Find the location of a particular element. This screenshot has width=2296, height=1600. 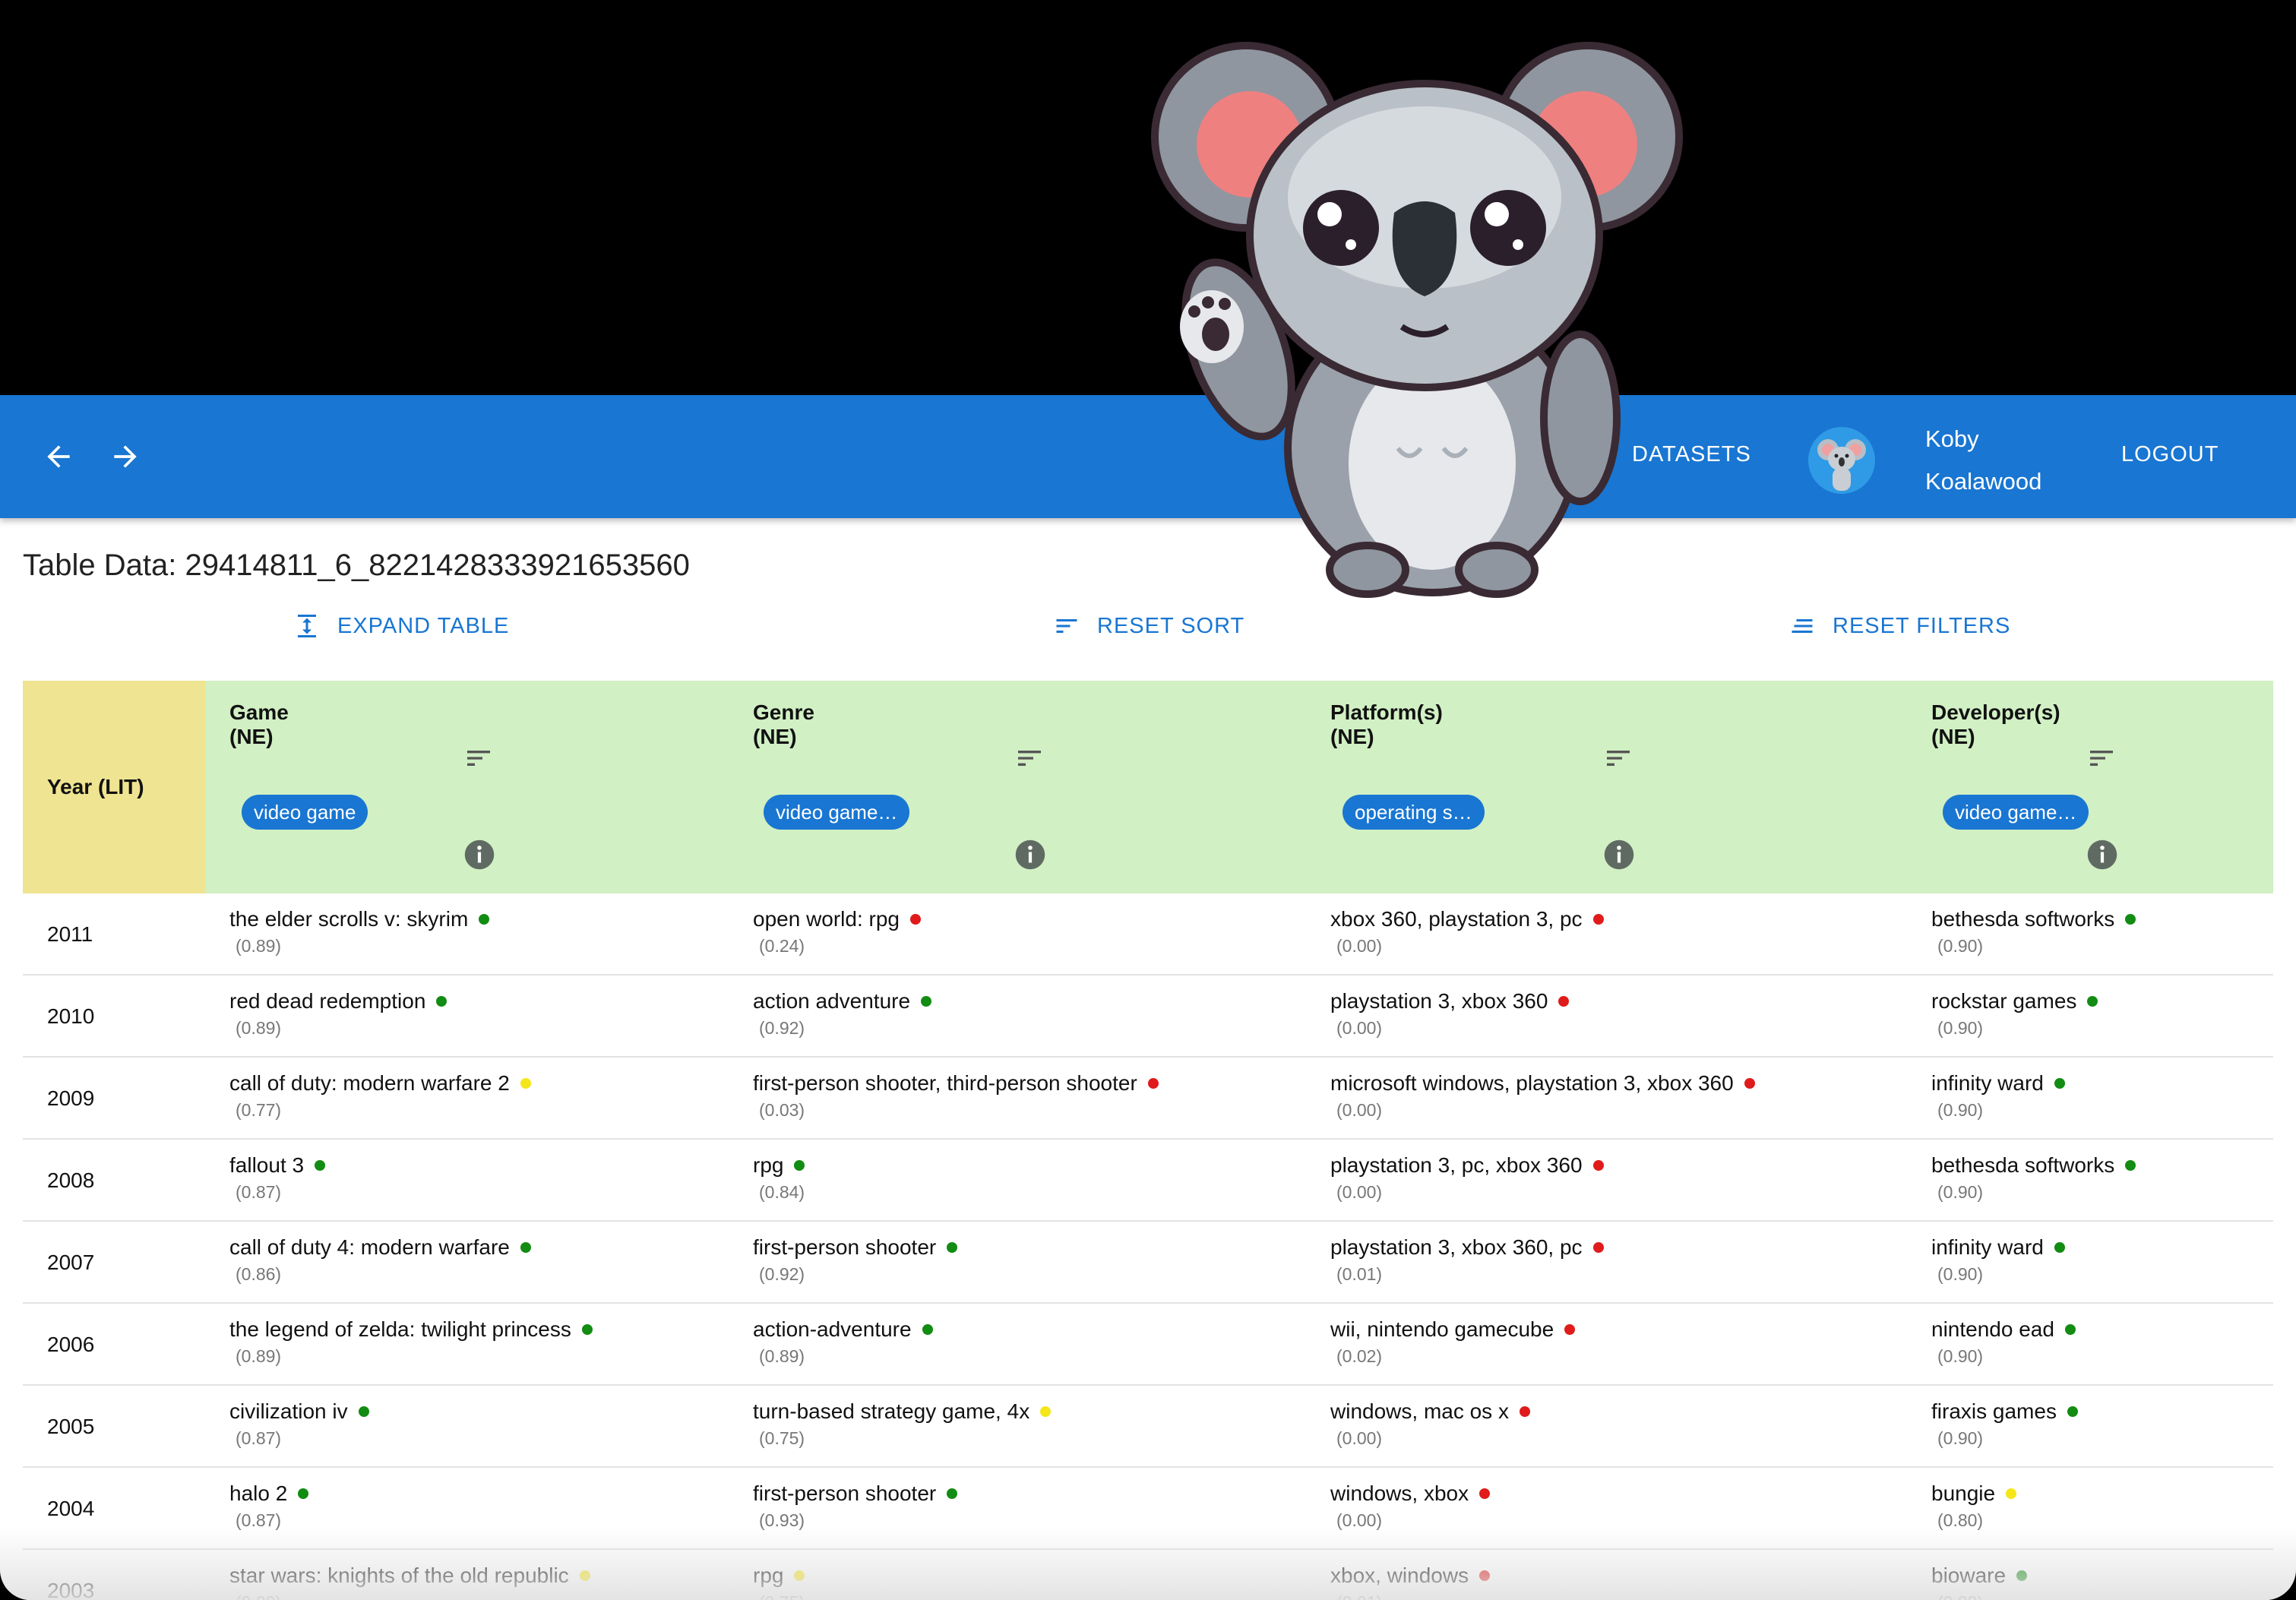

type-chip: video game is located at coordinates (305, 812).